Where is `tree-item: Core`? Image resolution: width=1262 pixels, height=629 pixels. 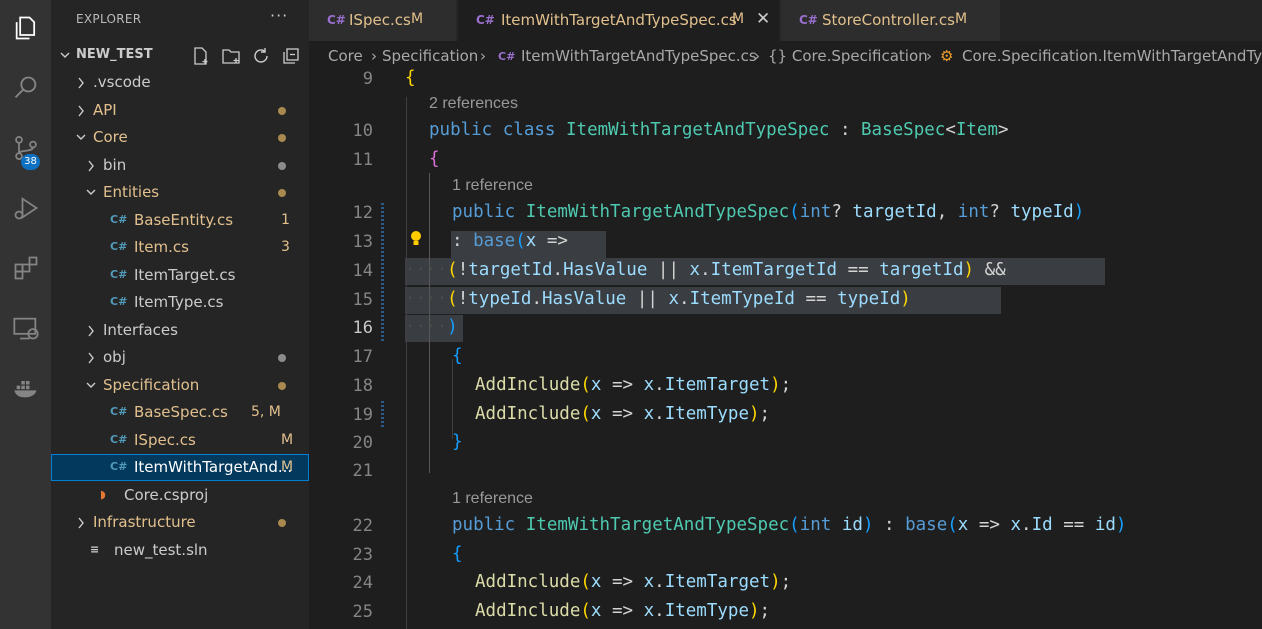 tree-item: Core is located at coordinates (180, 137).